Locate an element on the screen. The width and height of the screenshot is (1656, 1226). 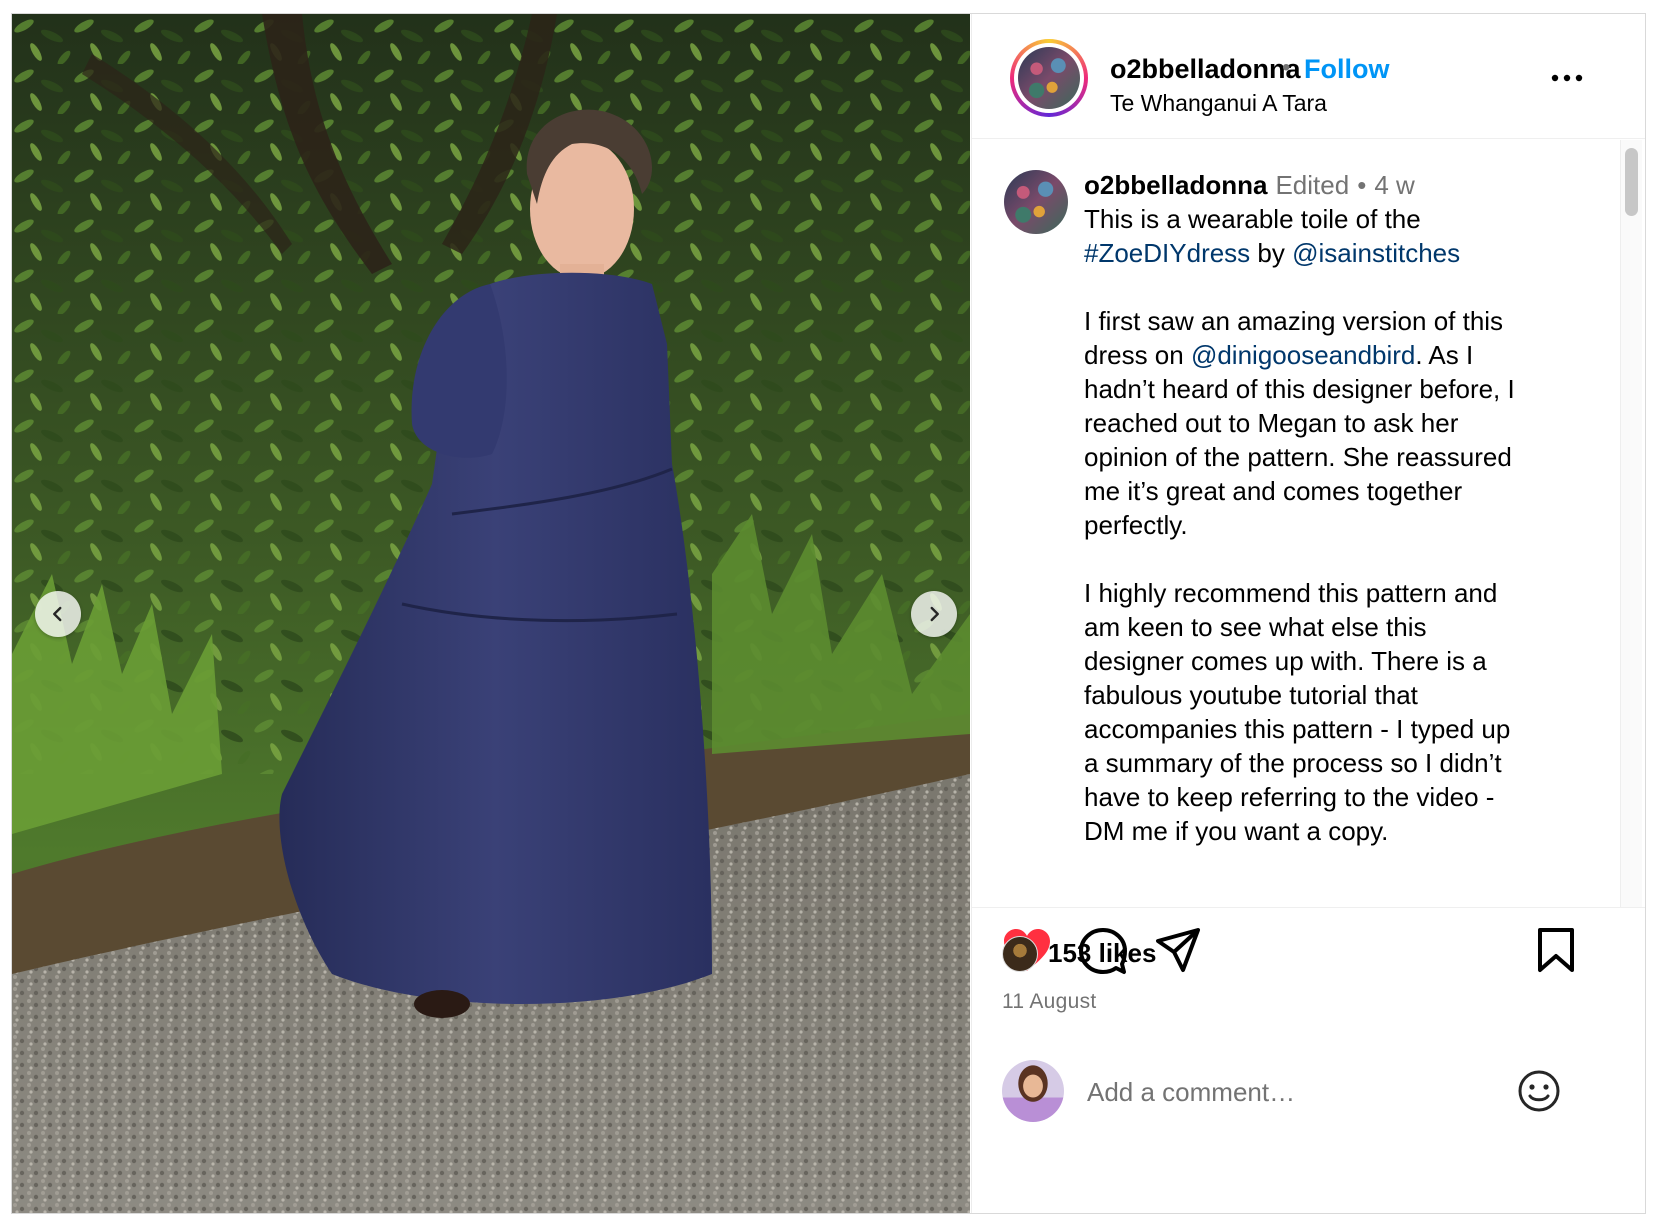
caption-line: reached out to Megan to ask her is located at coordinates (1331, 423).